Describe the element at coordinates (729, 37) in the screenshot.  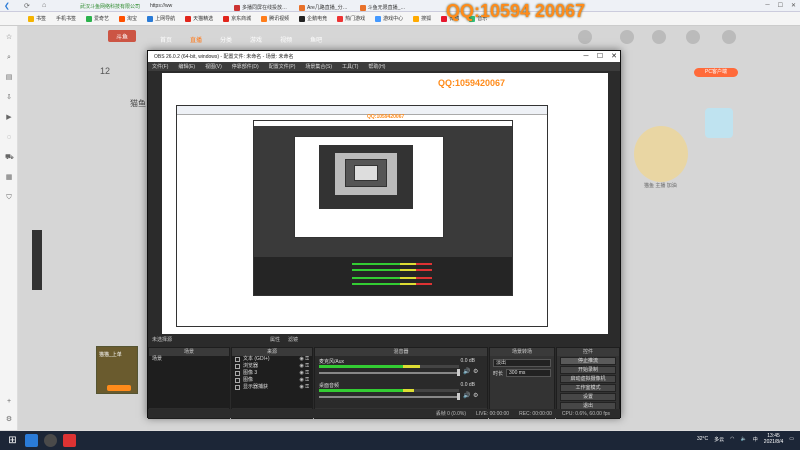
I see `avatar` at that location.